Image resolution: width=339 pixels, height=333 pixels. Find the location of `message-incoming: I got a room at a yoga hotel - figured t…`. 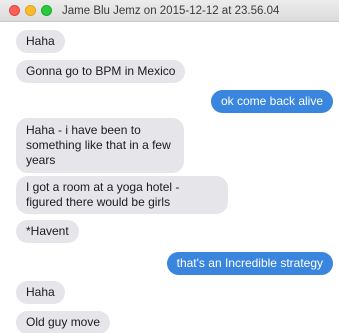

message-incoming: I got a room at a yoga hotel - figured t… is located at coordinates (122, 195).